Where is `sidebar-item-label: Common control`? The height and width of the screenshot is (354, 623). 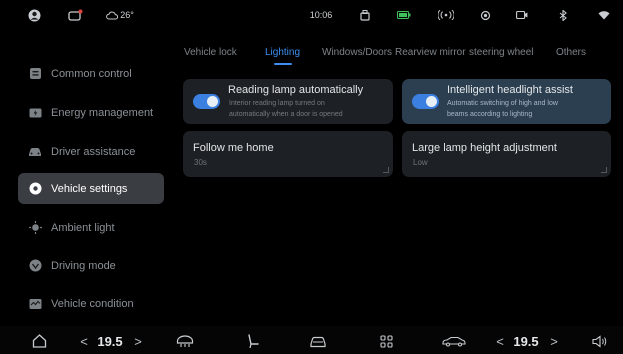 sidebar-item-label: Common control is located at coordinates (91, 73).